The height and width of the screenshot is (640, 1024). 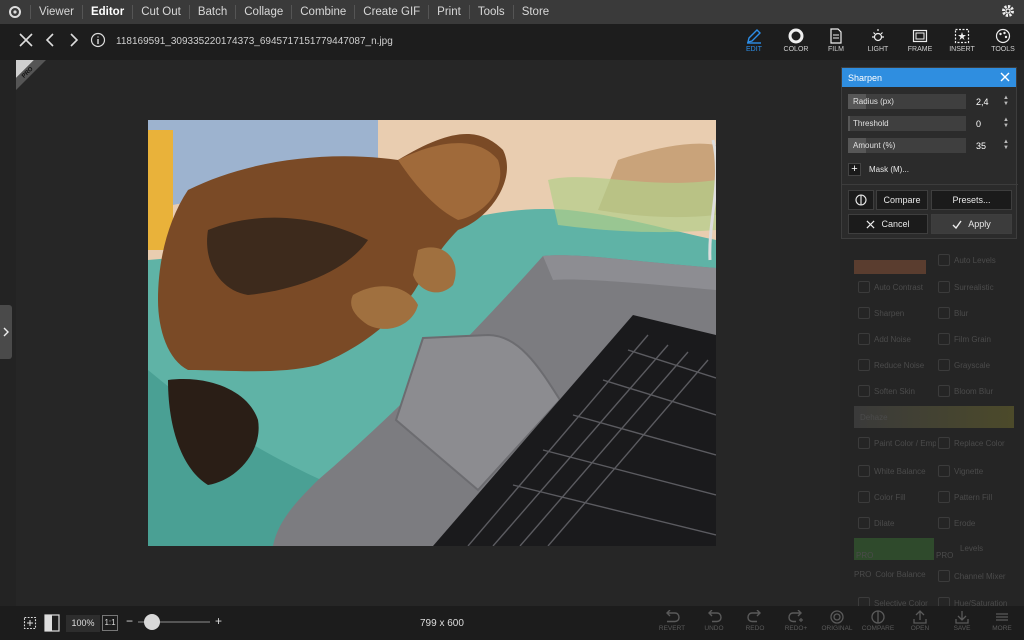 I want to click on filter-dilate: Dilate, so click(x=876, y=523).